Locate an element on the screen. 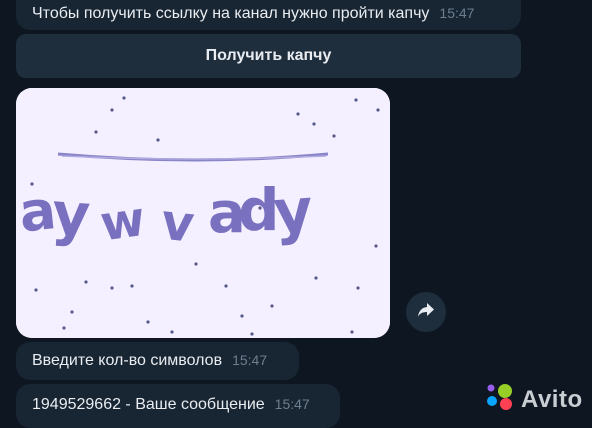 The width and height of the screenshot is (592, 428). message-bubble-id: 1949529662 - Ваше сообщение 15:47 is located at coordinates (178, 406).